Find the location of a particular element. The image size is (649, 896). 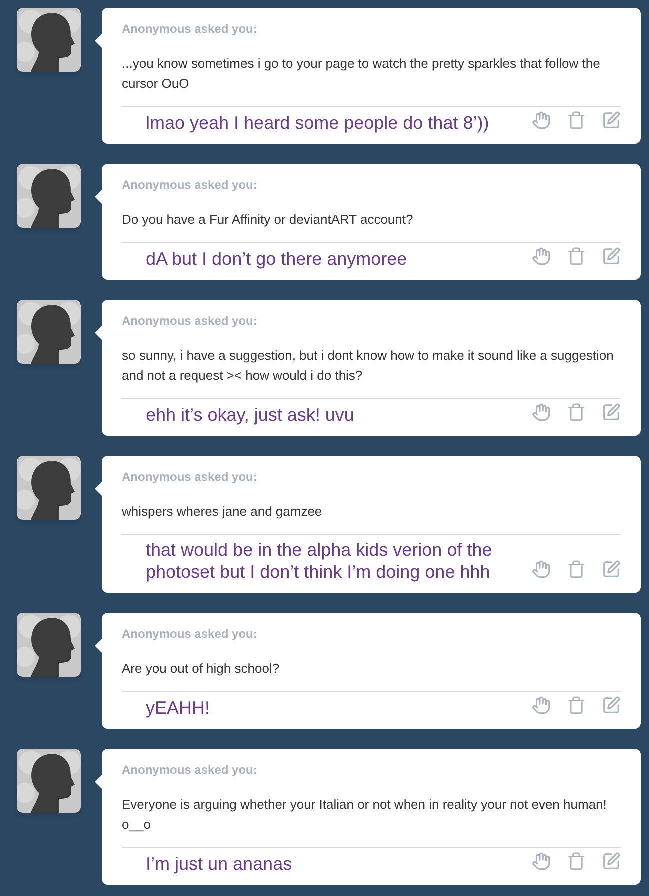

question-text: whispers wheres jane and gamzee is located at coordinates (223, 512).